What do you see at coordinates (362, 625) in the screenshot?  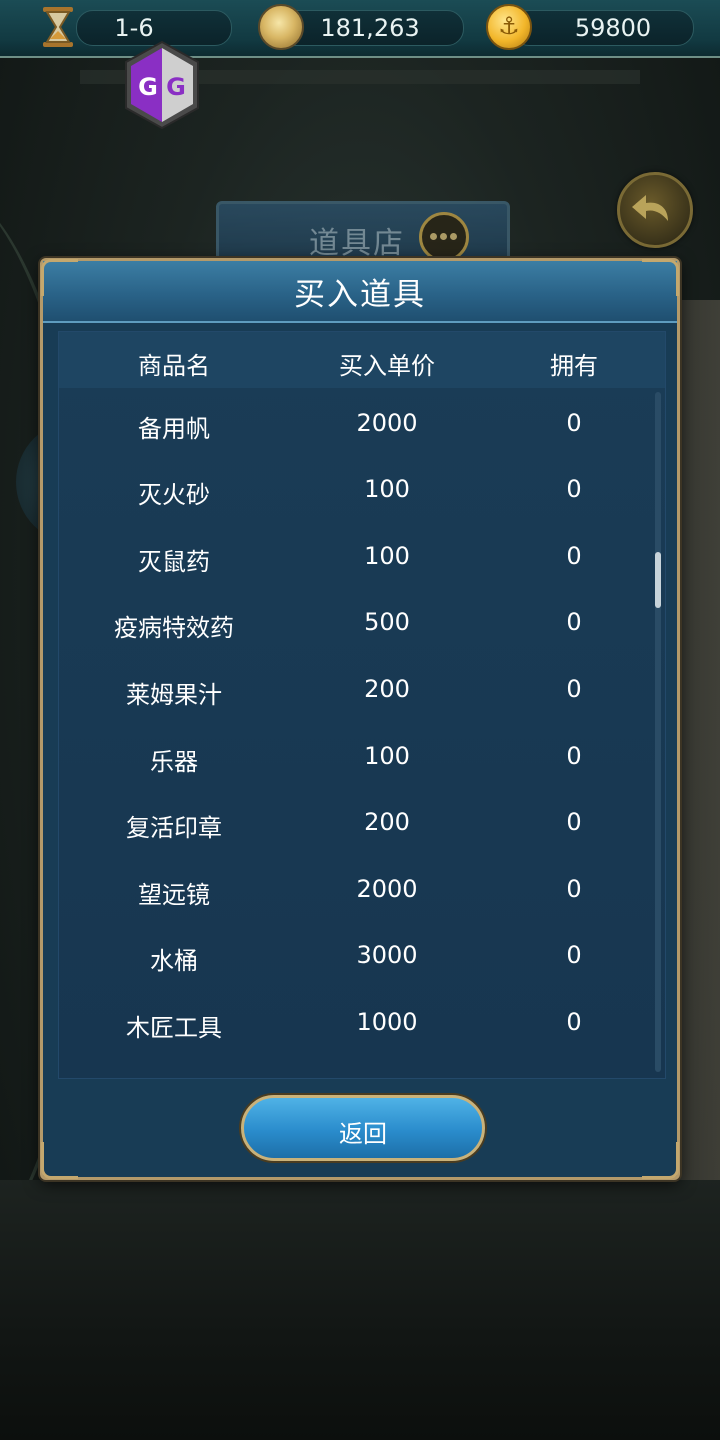 I see `table-row: 疫病特效药 500 0` at bounding box center [362, 625].